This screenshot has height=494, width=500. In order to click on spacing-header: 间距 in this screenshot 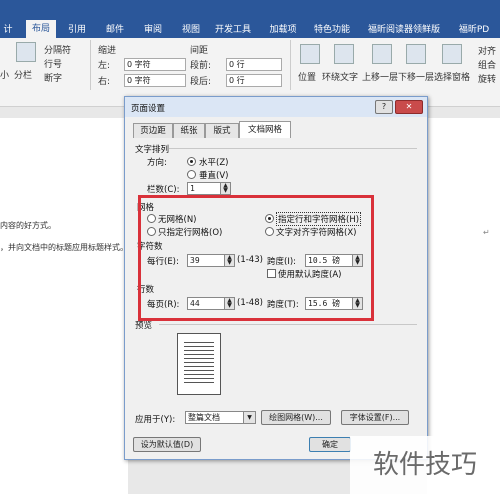, I will do `click(199, 51)`.